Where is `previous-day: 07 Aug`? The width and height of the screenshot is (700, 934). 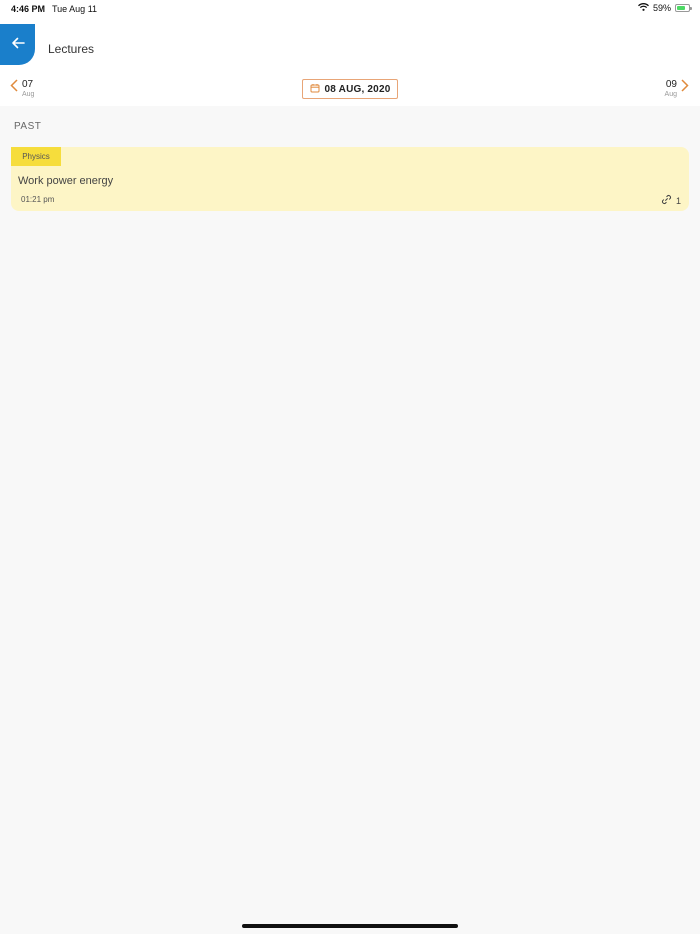 previous-day: 07 Aug is located at coordinates (28, 89).